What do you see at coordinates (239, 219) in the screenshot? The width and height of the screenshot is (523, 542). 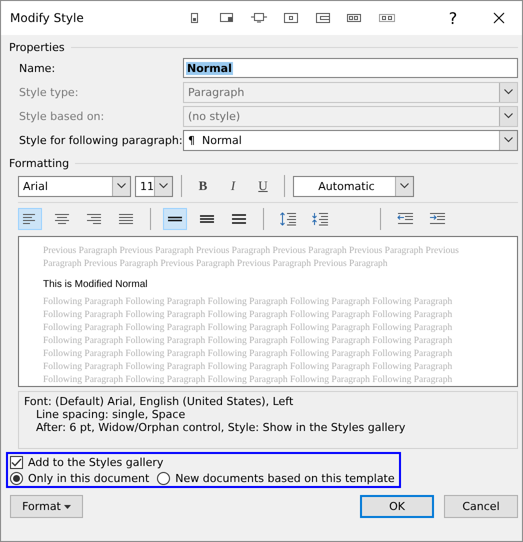 I see `line-spacing-icon` at bounding box center [239, 219].